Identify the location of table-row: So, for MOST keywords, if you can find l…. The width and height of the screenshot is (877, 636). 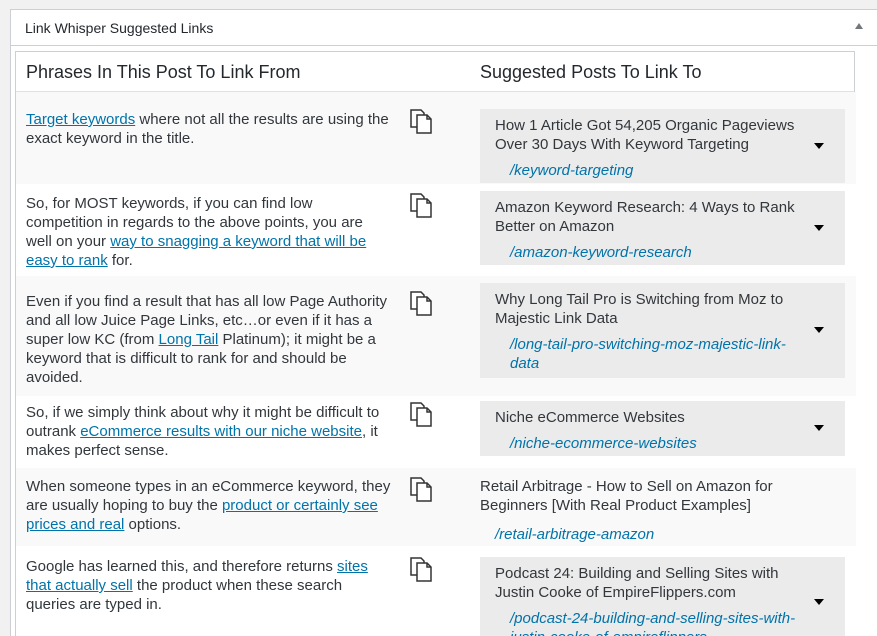
(436, 230).